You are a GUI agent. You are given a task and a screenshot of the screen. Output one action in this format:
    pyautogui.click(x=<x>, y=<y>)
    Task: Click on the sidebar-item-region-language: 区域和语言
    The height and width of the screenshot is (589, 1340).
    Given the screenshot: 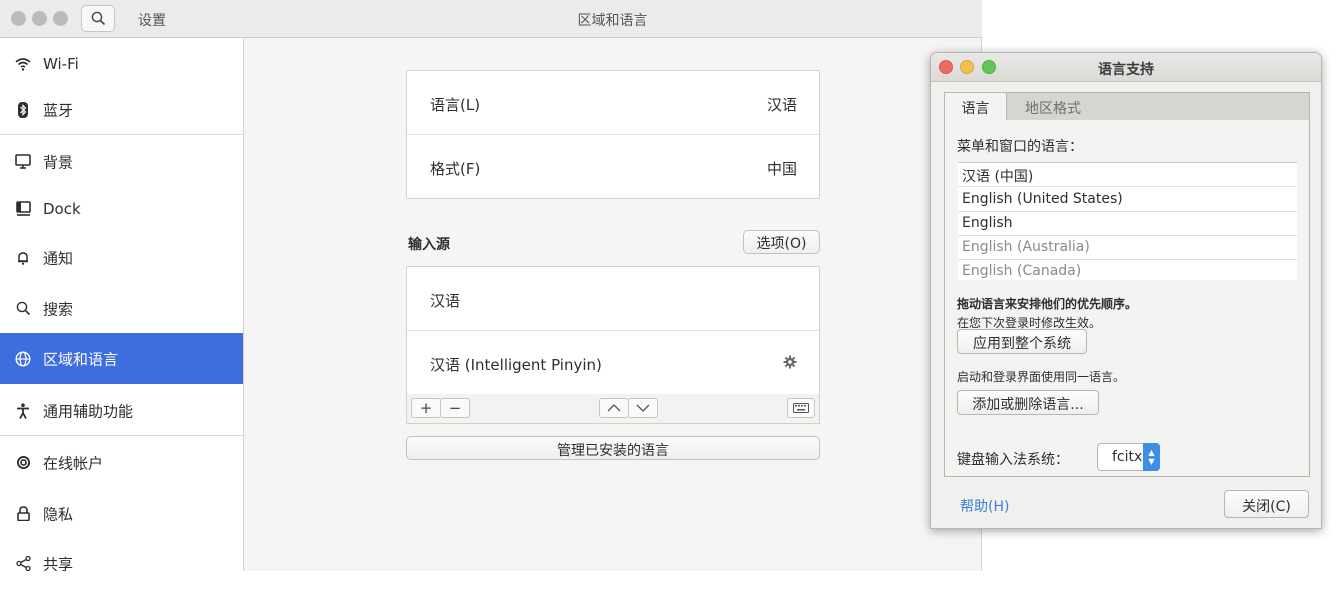 What is the action you would take?
    pyautogui.click(x=121, y=358)
    